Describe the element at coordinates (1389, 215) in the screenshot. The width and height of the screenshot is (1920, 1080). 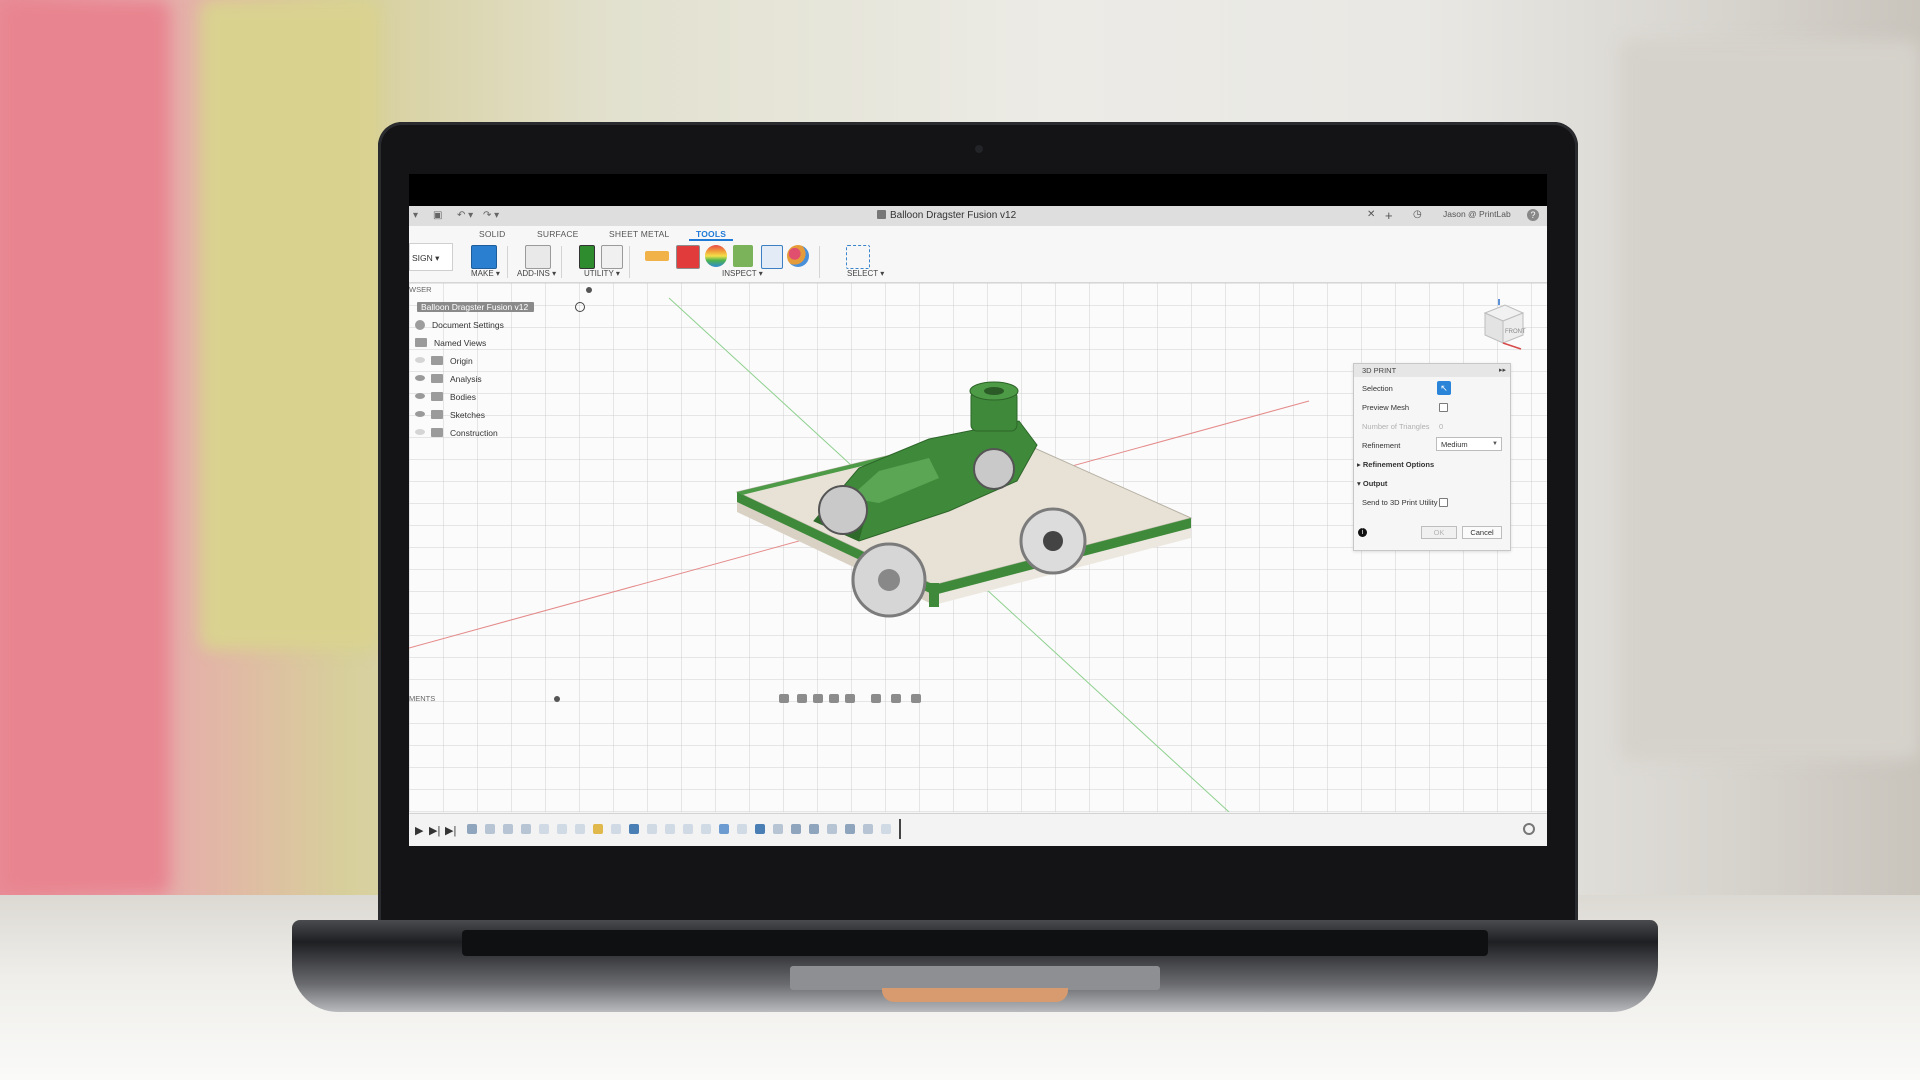
I see `new-tab-icon: +` at that location.